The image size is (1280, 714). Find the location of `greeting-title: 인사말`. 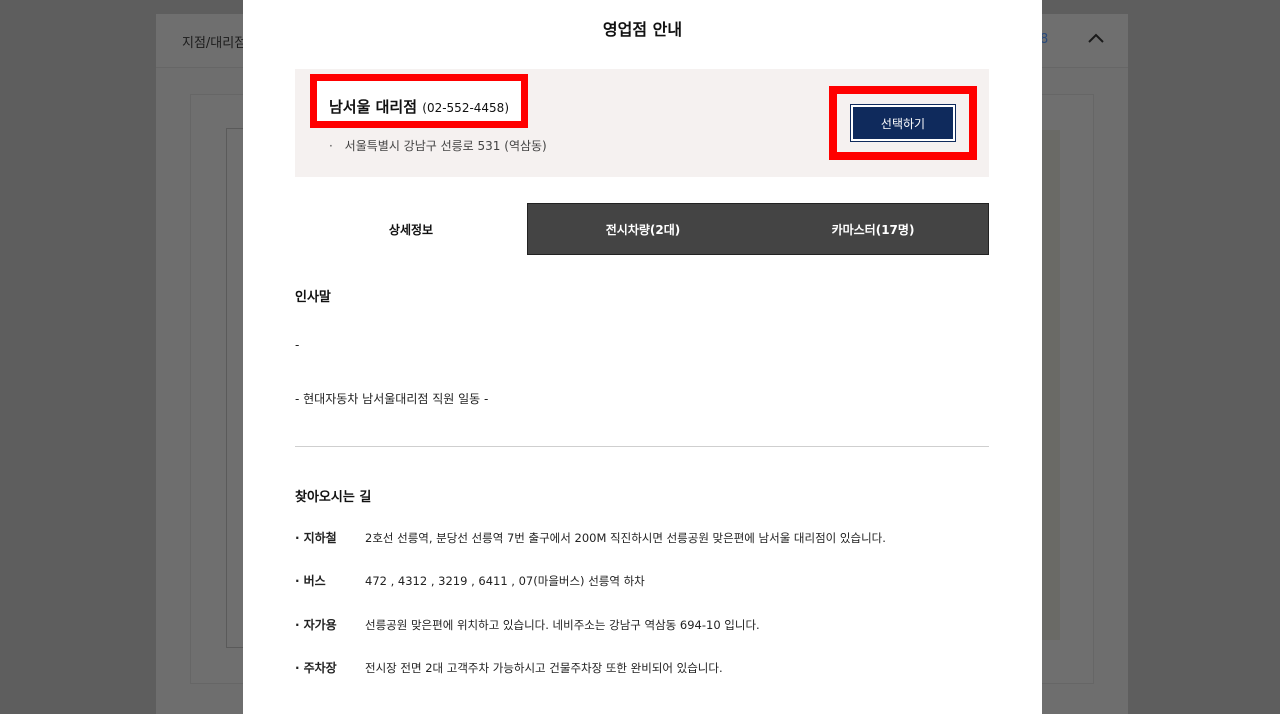

greeting-title: 인사말 is located at coordinates (313, 297).